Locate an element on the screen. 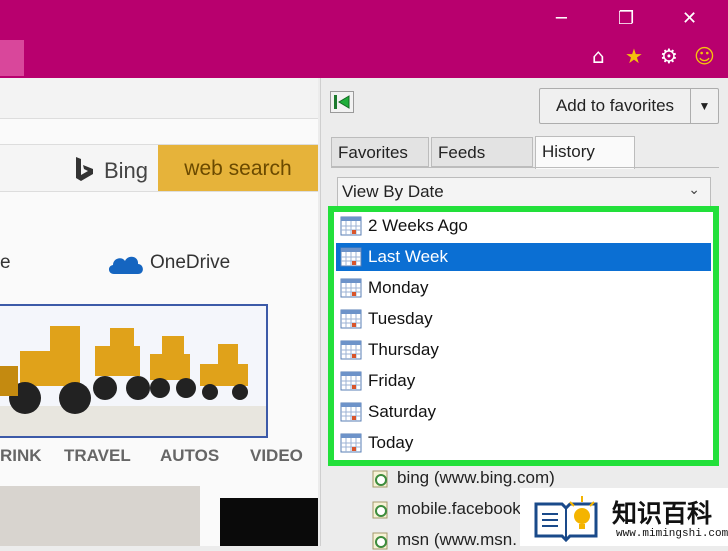 This screenshot has height=551, width=728. history-item-thursday: Thursday is located at coordinates (523, 350).